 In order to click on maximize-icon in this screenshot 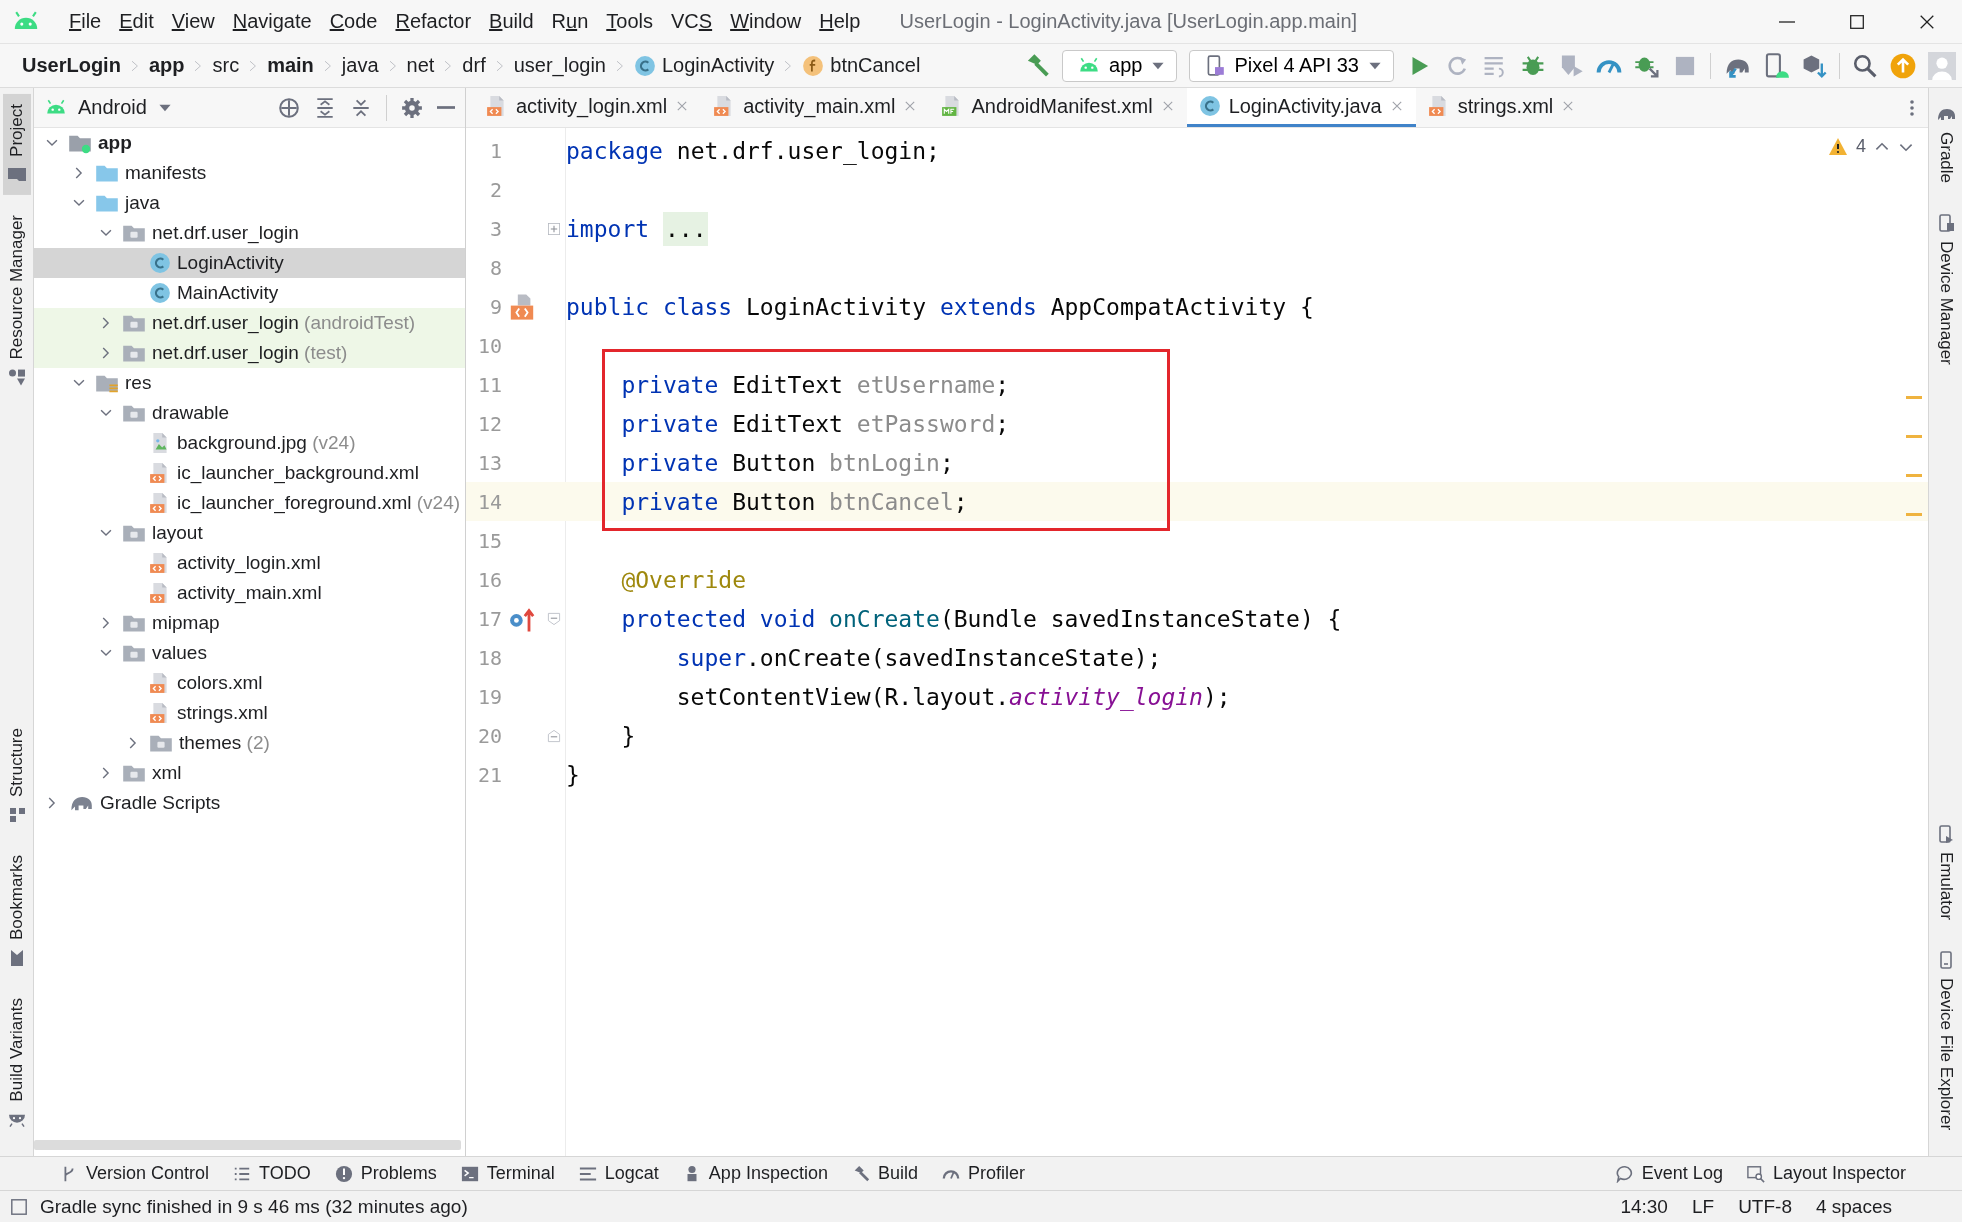, I will do `click(1857, 21)`.